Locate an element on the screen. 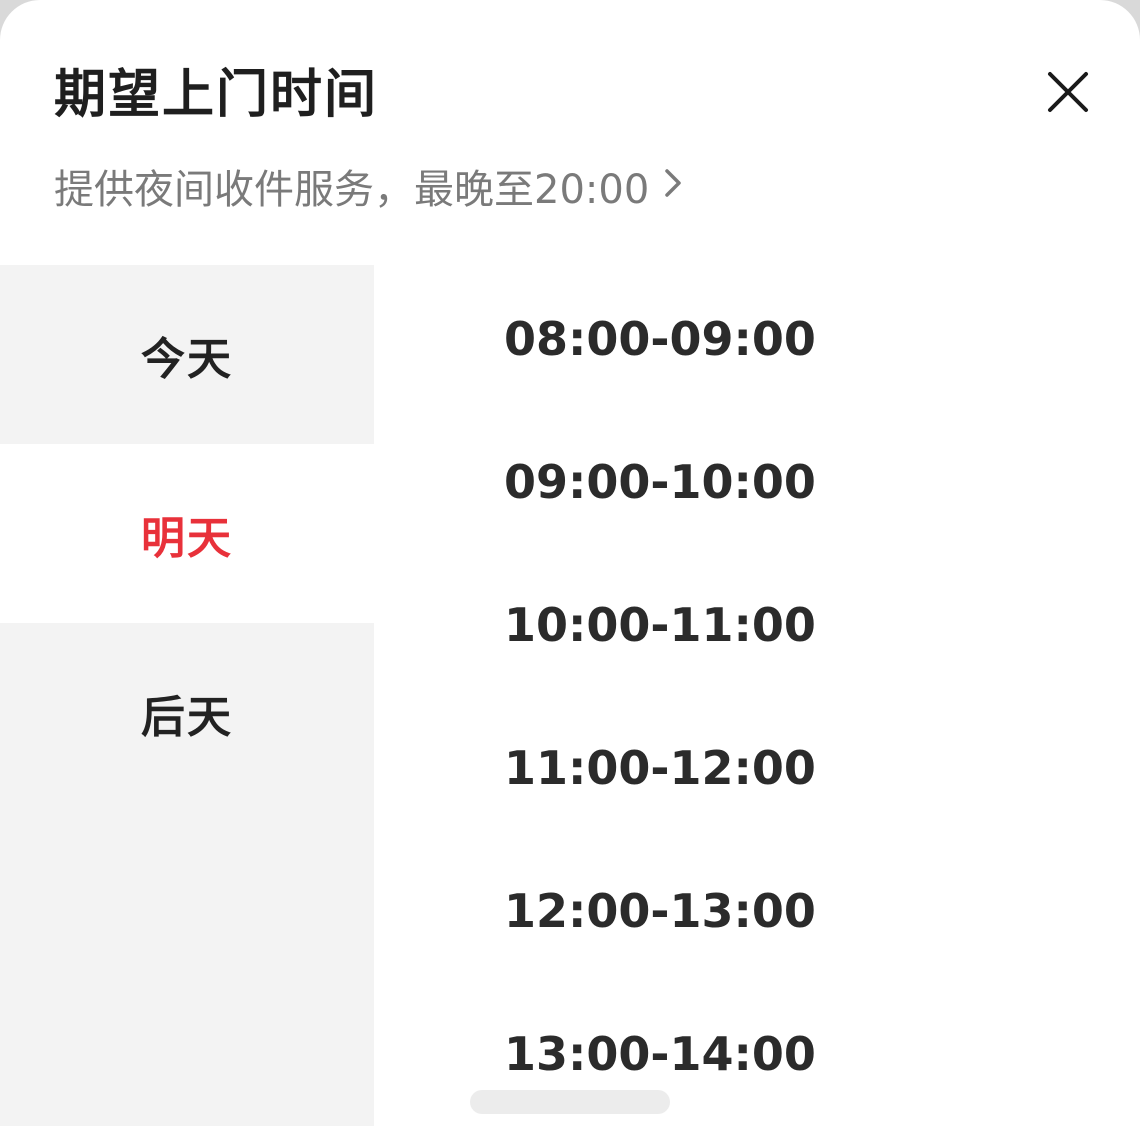  time-slot: 09:00-10:00 is located at coordinates (660, 482).